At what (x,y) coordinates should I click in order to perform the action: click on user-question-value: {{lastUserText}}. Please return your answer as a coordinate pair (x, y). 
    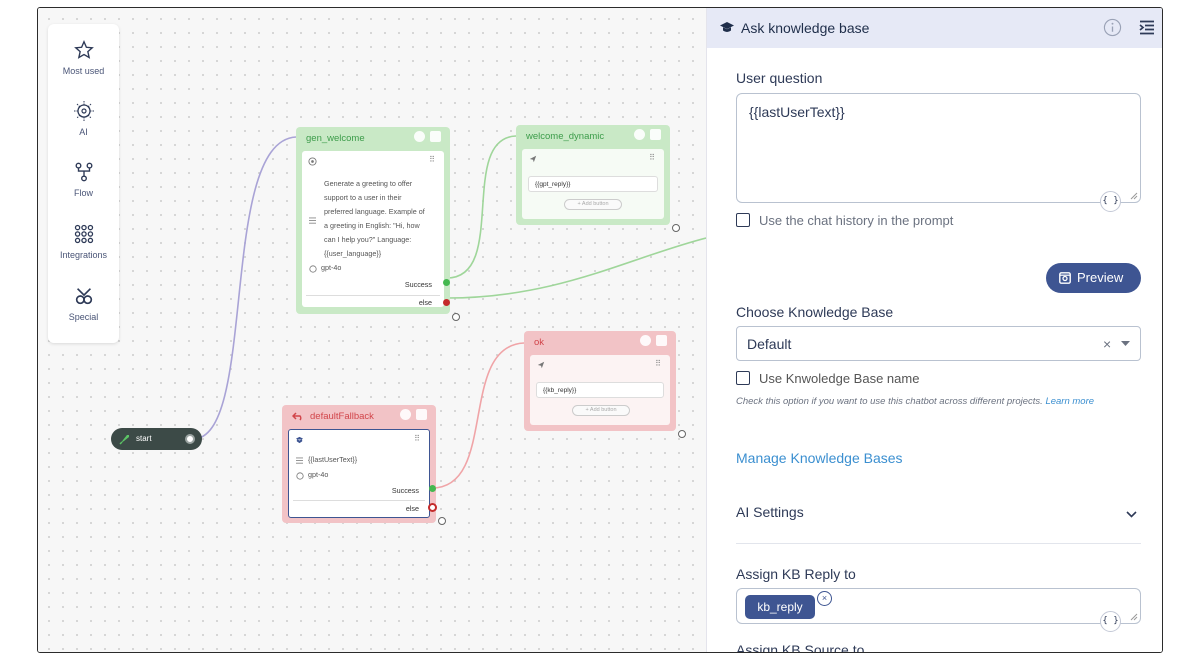
    Looking at the image, I should click on (797, 112).